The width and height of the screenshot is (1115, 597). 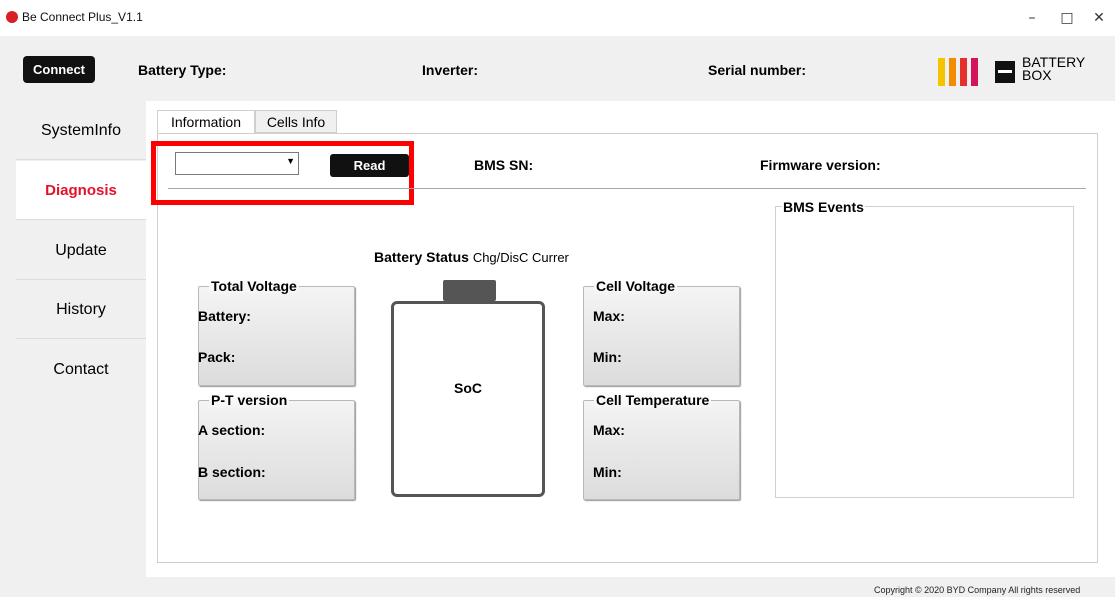 I want to click on logo-bar-yellow, so click(x=941, y=72).